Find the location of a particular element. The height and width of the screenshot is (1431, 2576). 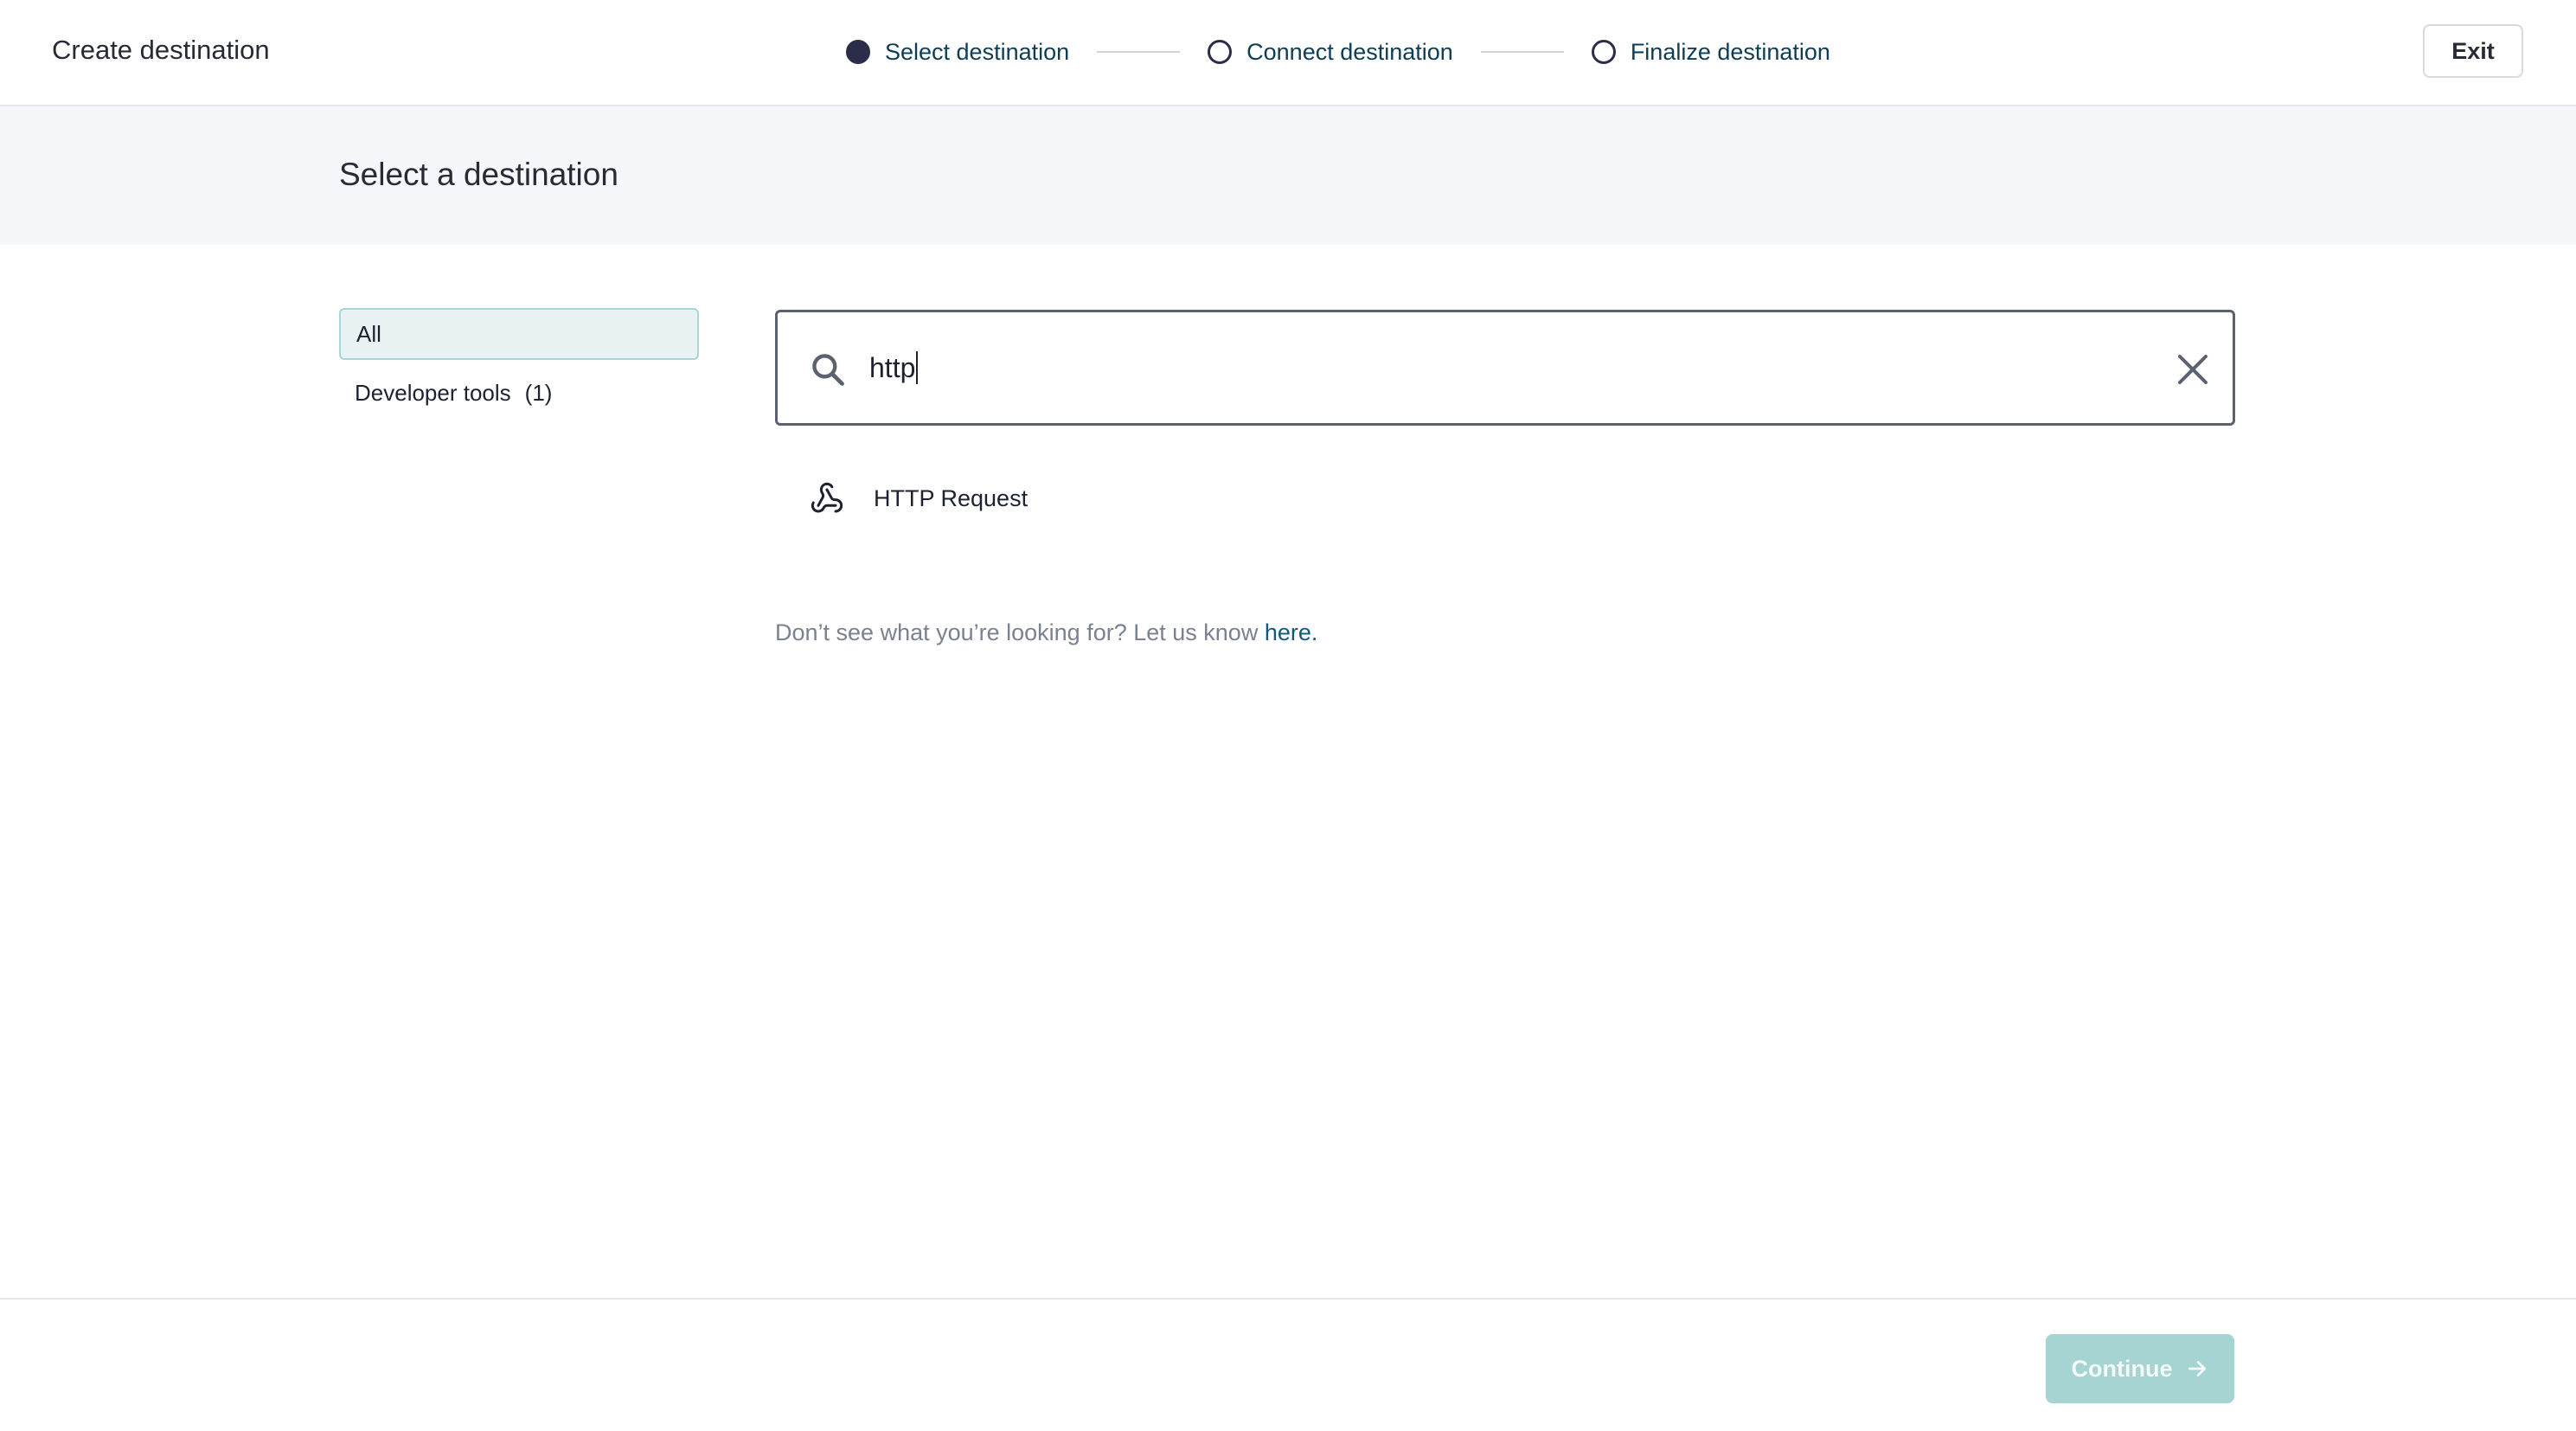

step-connect-destination: Connect destination is located at coordinates (1330, 53).